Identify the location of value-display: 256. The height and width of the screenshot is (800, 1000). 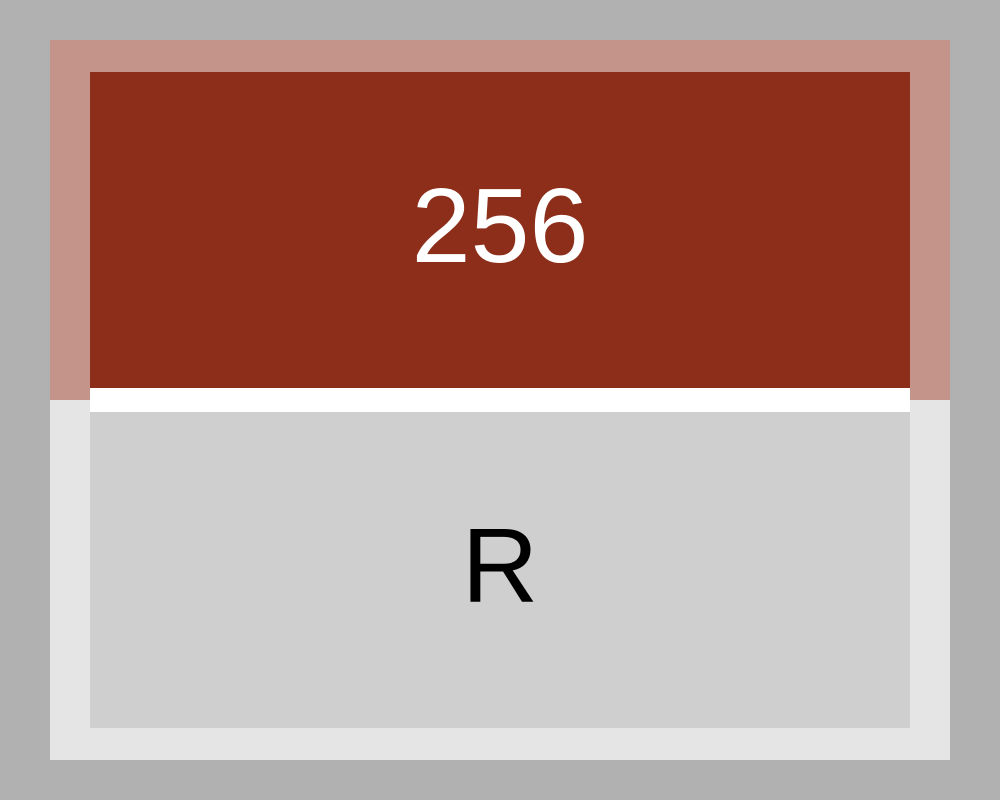
(500, 226).